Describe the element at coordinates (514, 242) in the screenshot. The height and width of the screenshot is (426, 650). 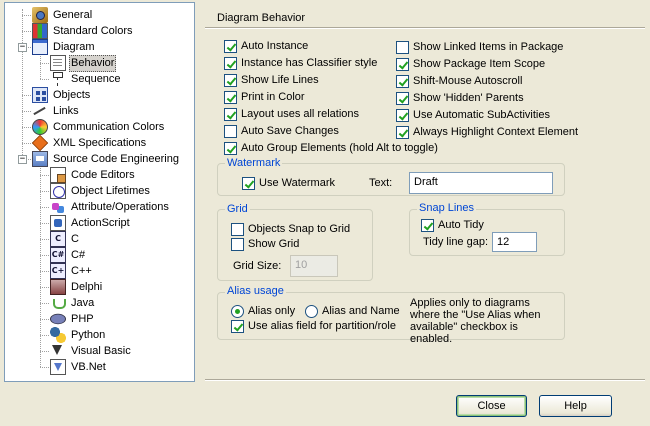
I see `tidy-gap-input: 12` at that location.